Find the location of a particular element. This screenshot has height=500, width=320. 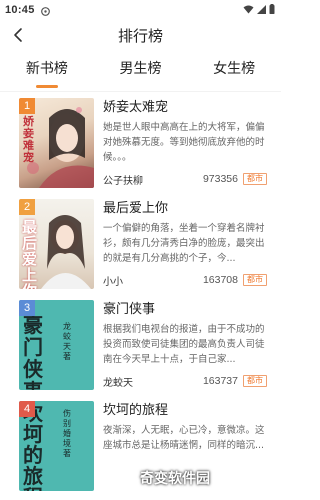

status-time: 10:45 is located at coordinates (20, 10).